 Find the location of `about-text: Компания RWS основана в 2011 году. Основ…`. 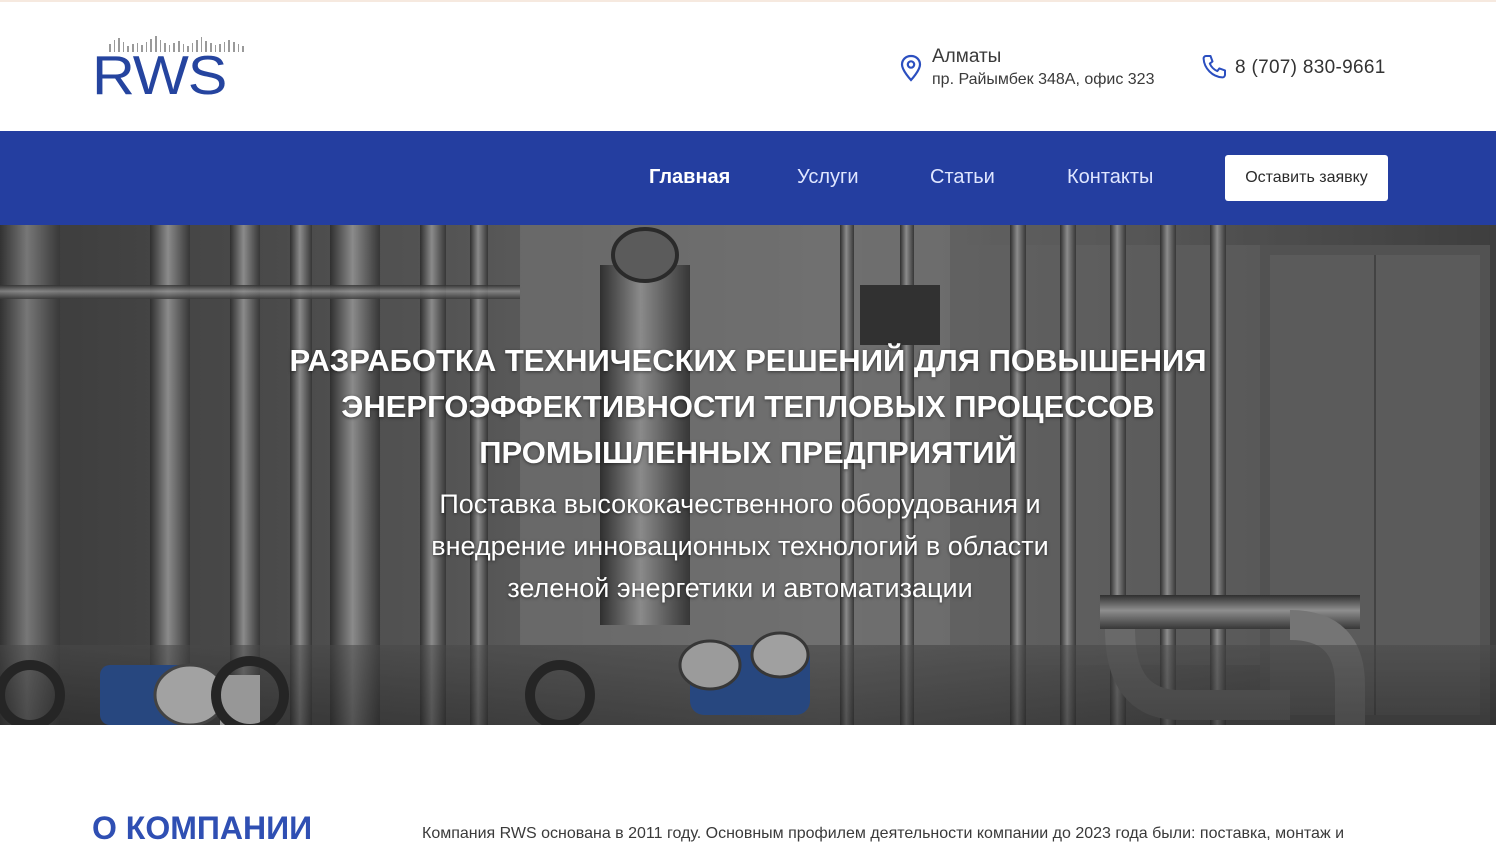

about-text: Компания RWS основана в 2011 году. Основ… is located at coordinates (883, 833).